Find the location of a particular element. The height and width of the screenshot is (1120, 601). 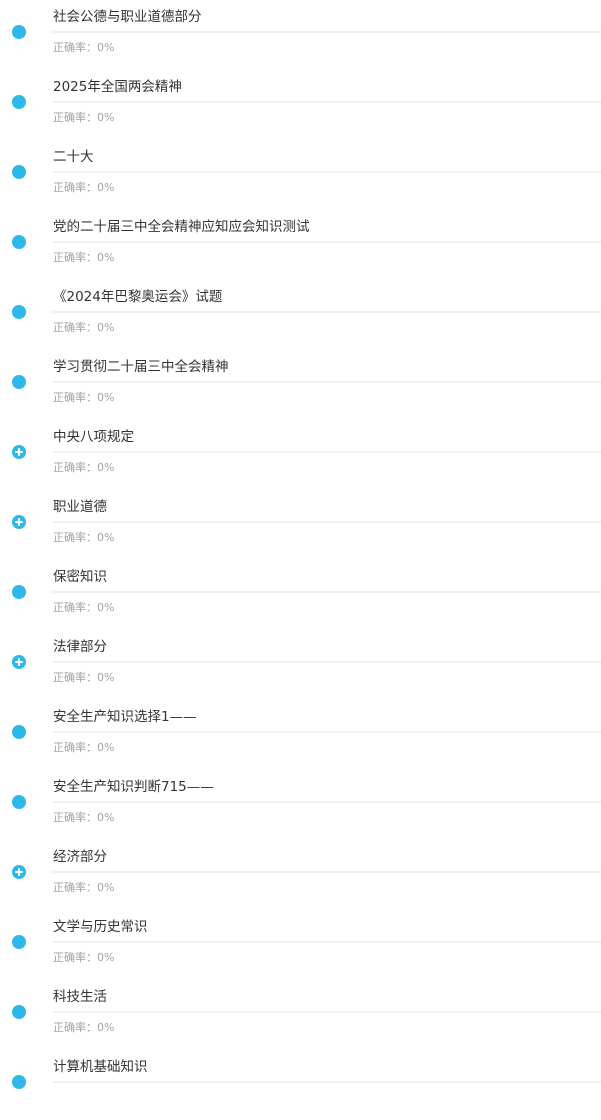

item-title: 党的二十届三中全会精神应知应会知识测试 is located at coordinates (181, 227).